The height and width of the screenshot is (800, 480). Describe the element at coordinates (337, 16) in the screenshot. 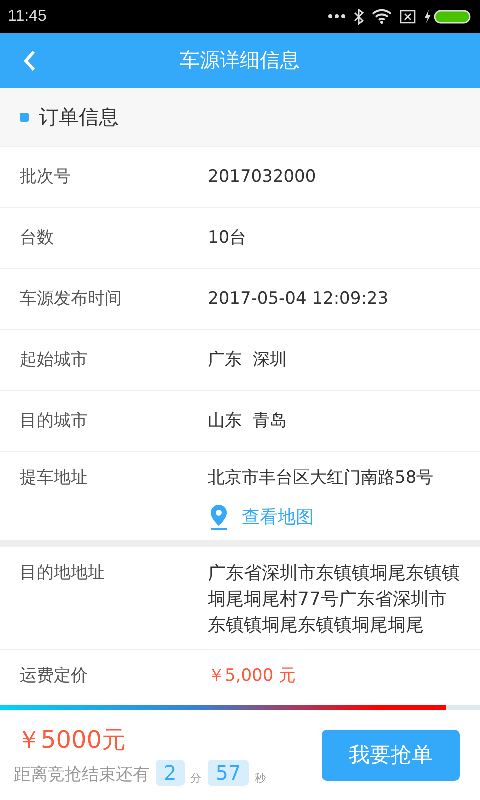

I see `more-dots-icon` at that location.